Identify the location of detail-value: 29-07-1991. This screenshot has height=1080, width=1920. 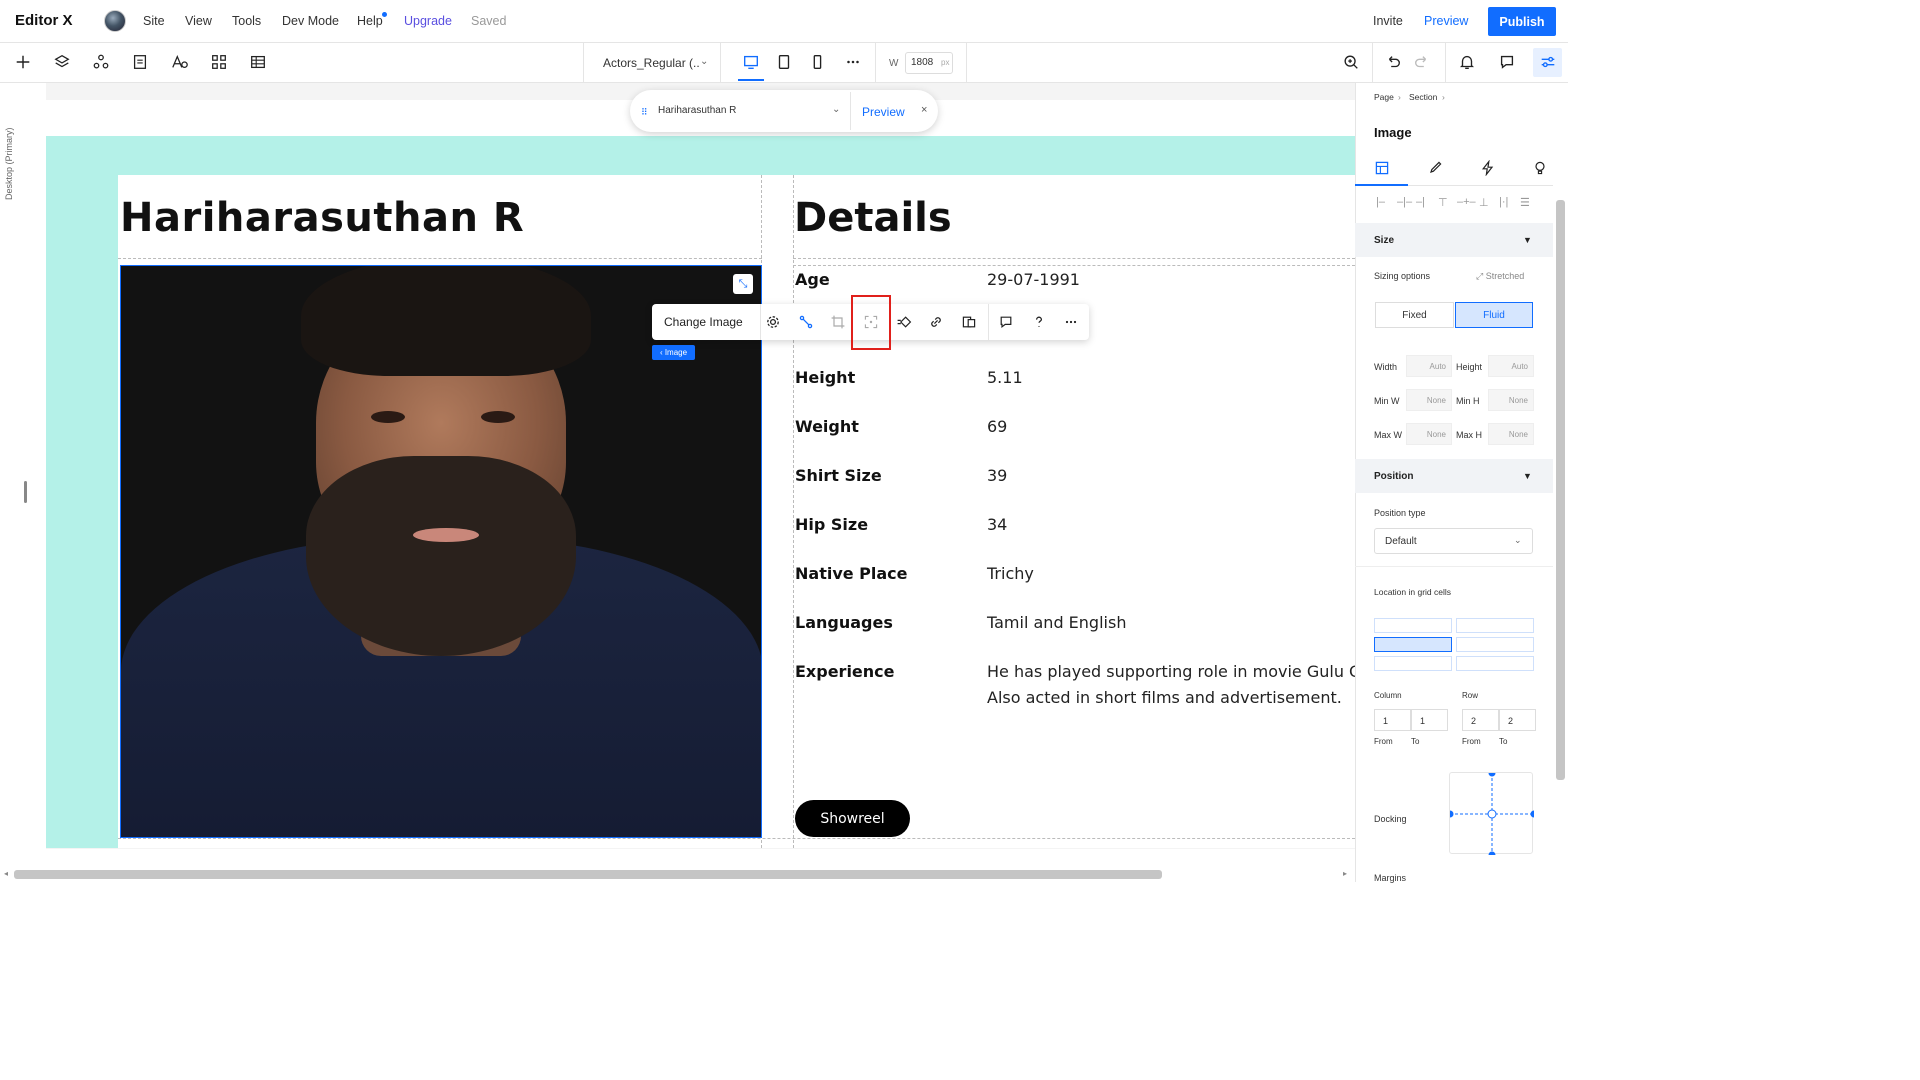
(1033, 279).